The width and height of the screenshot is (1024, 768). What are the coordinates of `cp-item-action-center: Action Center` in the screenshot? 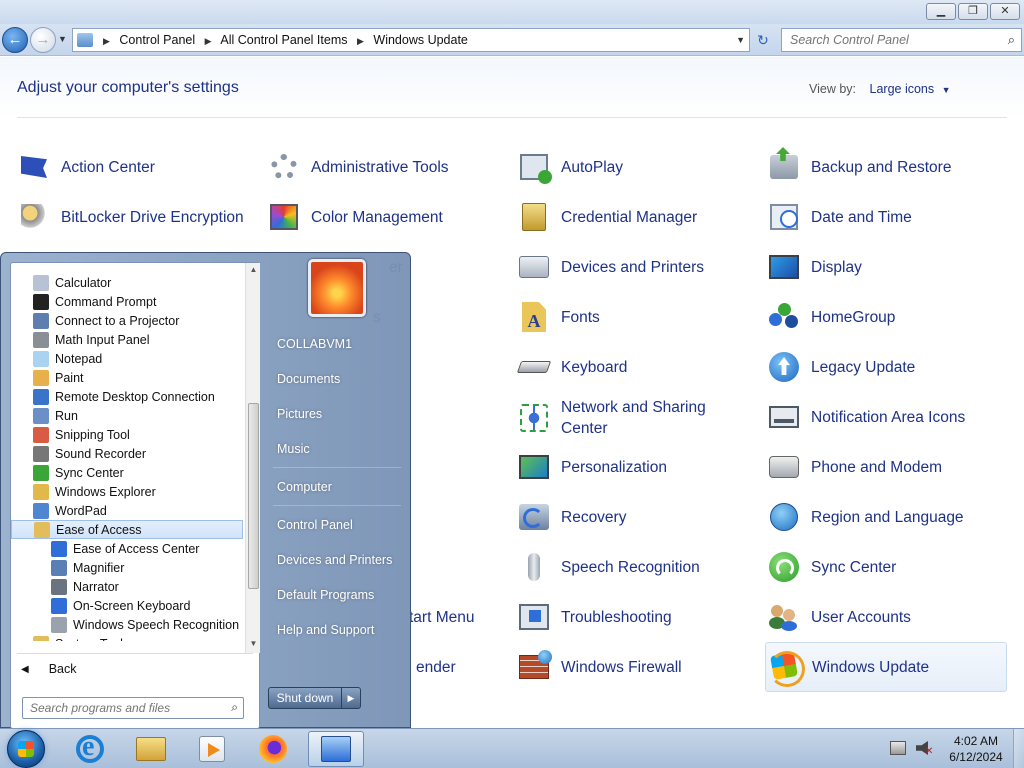 It's located at (86, 167).